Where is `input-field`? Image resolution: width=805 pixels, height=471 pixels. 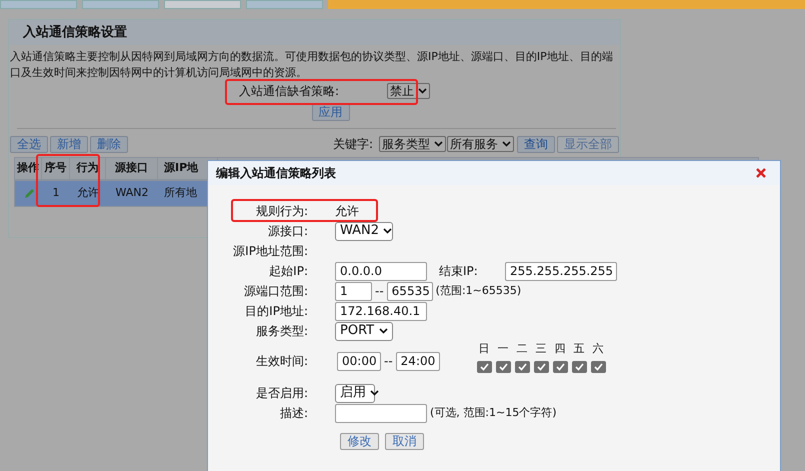
input-field is located at coordinates (381, 413).